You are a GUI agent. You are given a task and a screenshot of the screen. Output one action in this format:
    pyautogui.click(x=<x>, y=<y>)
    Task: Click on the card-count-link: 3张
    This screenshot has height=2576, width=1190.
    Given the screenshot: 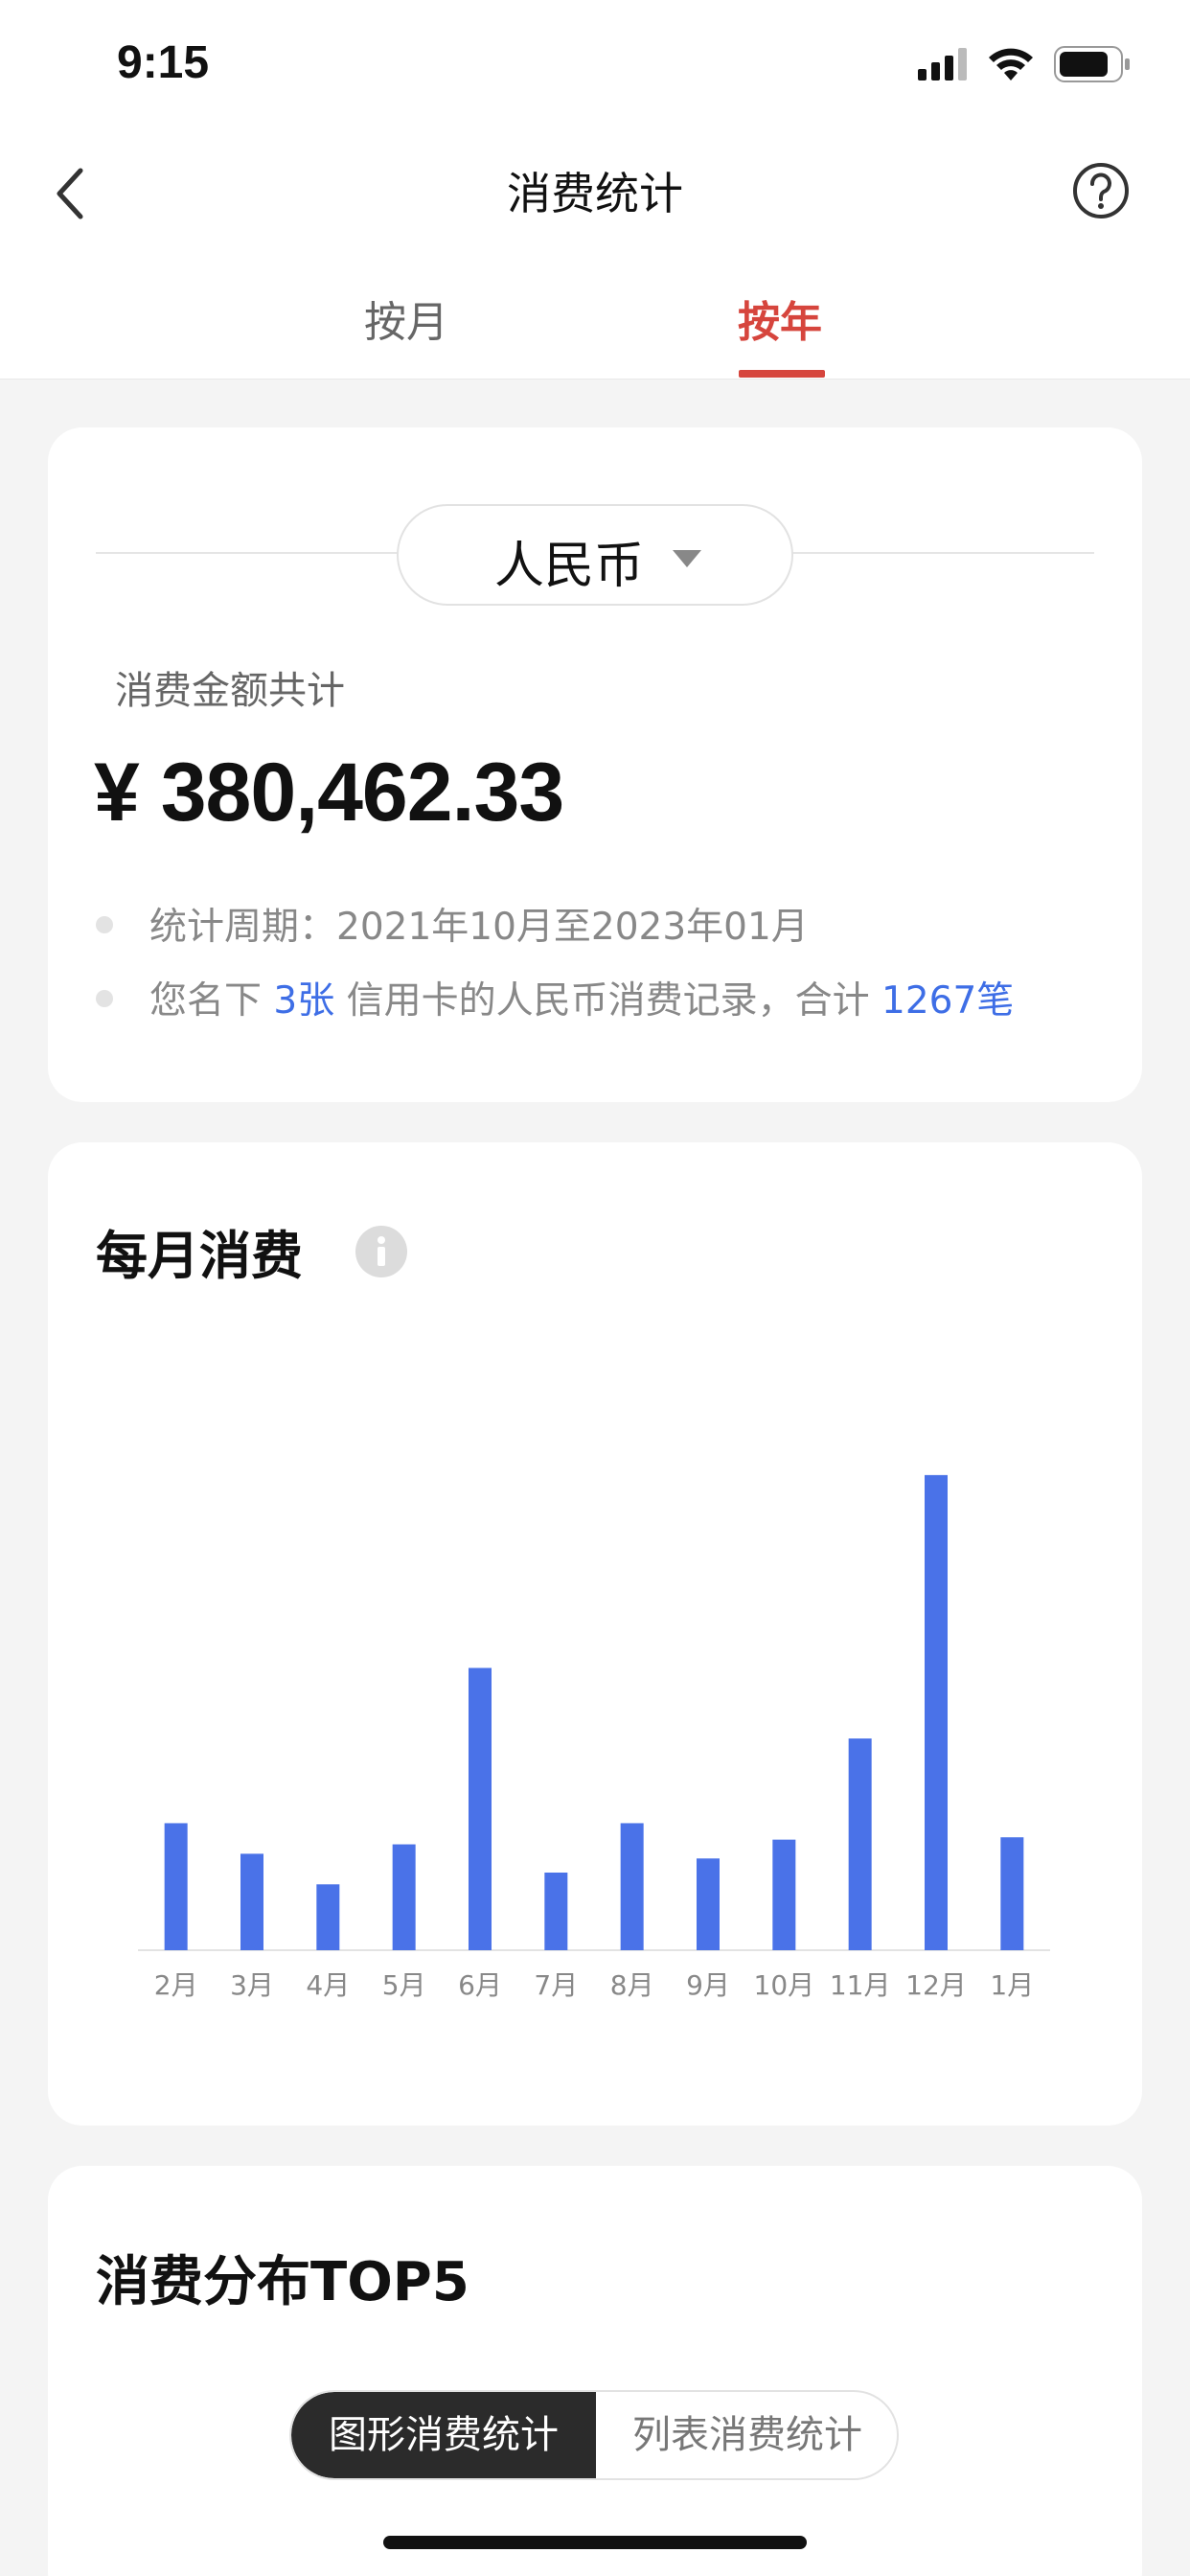 What is the action you would take?
    pyautogui.click(x=303, y=1001)
    